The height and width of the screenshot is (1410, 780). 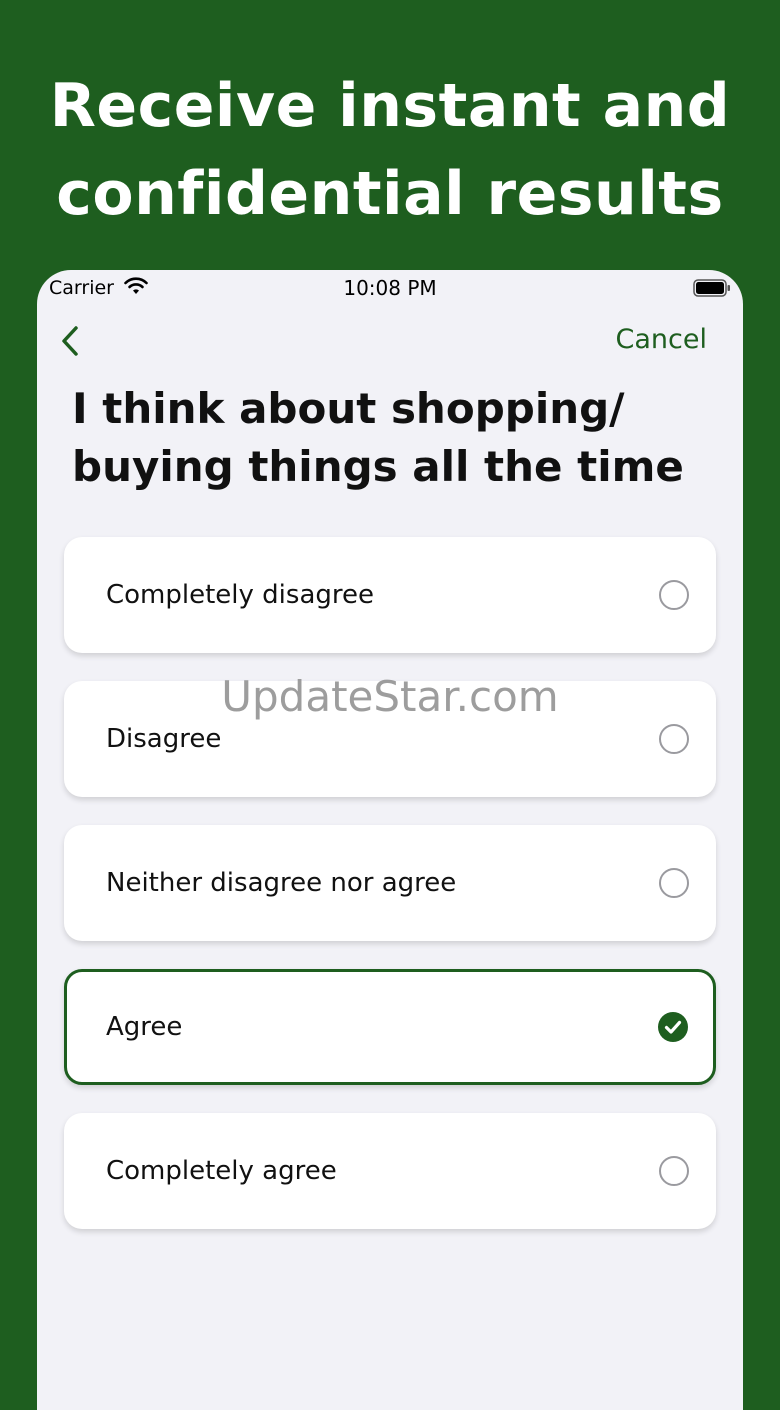 I want to click on back-button, so click(x=70, y=342).